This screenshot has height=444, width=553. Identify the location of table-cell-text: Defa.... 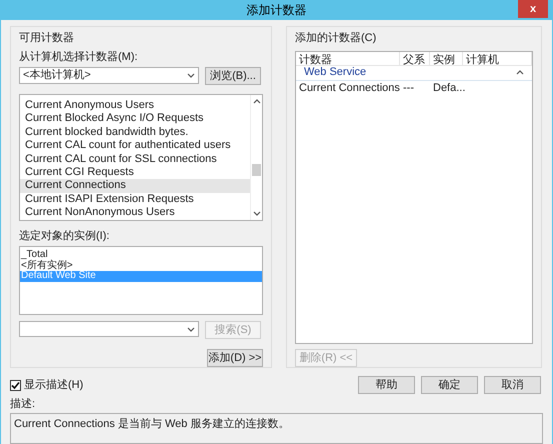
(447, 88).